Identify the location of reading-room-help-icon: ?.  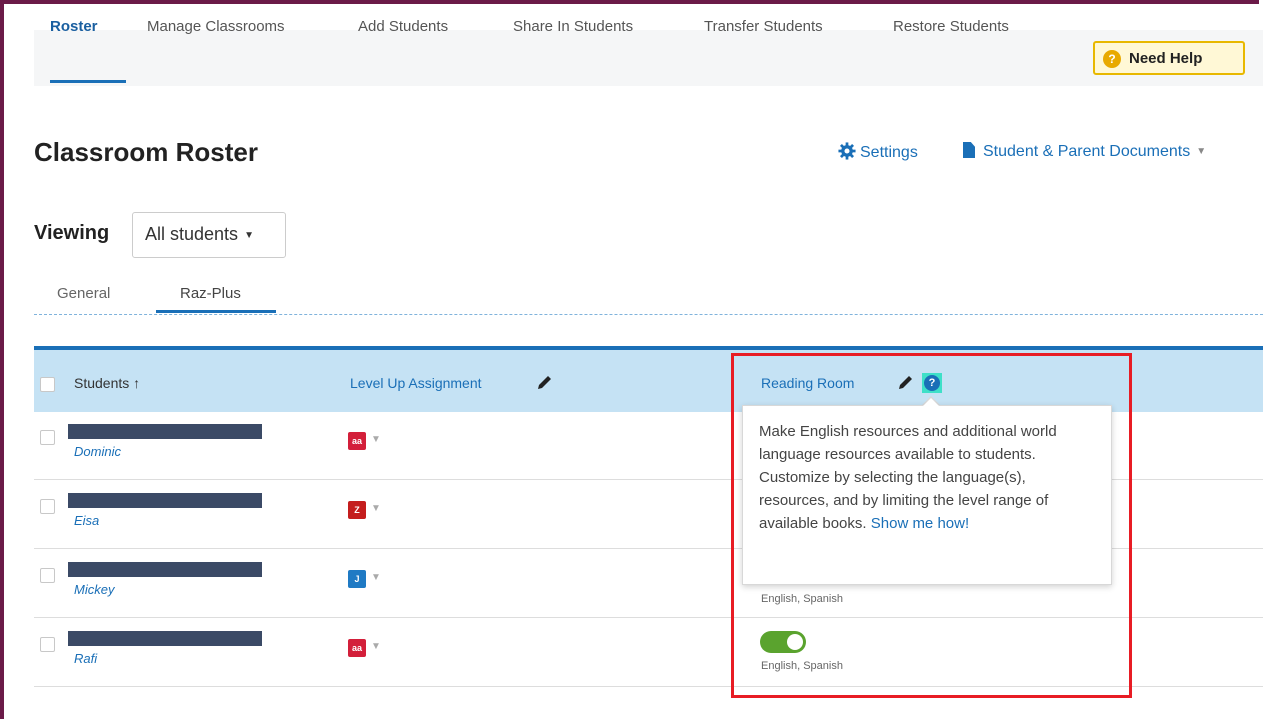
(932, 383).